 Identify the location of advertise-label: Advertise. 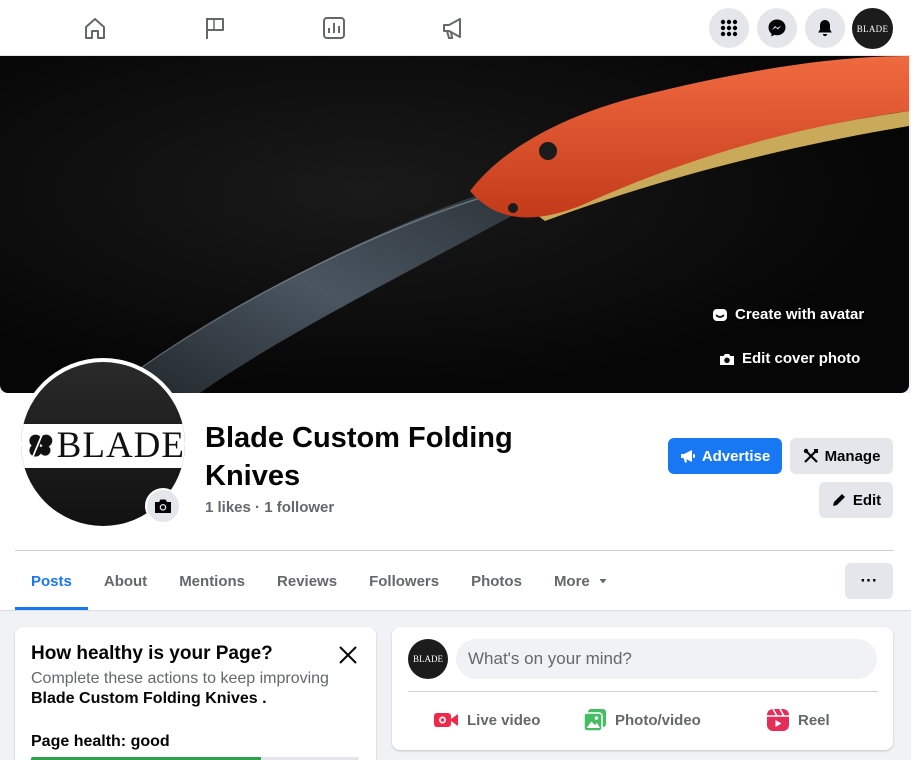
(736, 456).